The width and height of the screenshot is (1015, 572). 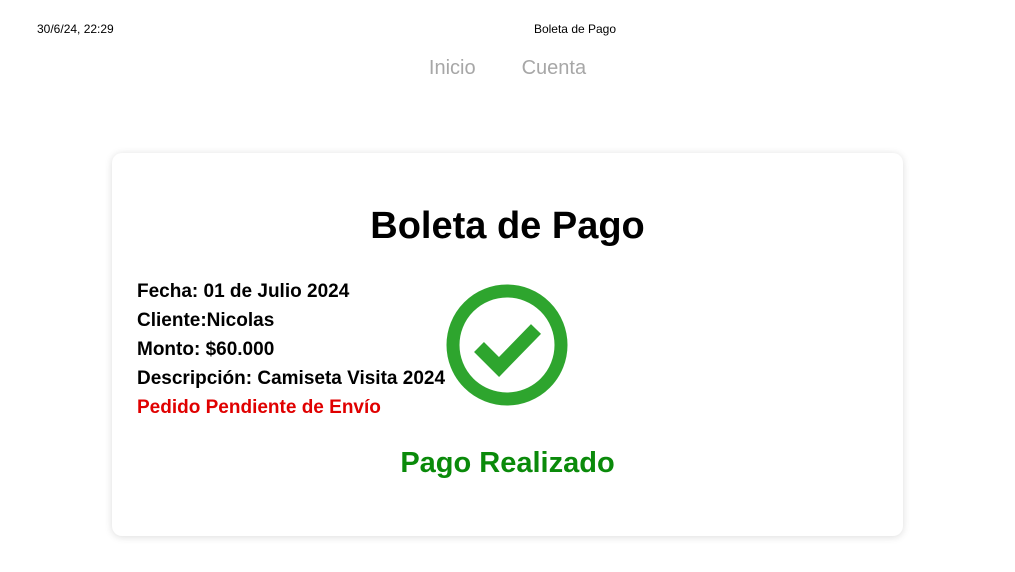 What do you see at coordinates (554, 68) in the screenshot?
I see `nav-link-cuenta: Cuenta` at bounding box center [554, 68].